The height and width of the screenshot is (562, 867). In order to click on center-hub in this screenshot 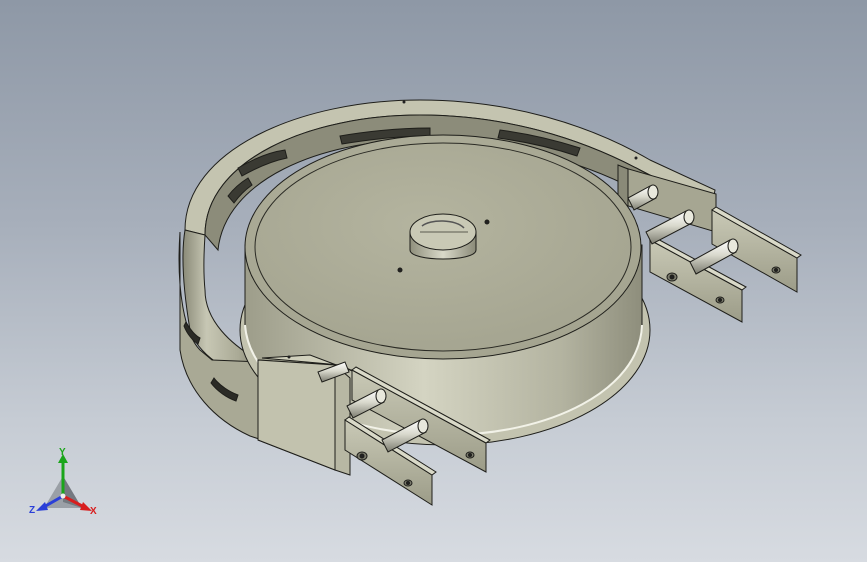, I will do `click(443, 236)`.